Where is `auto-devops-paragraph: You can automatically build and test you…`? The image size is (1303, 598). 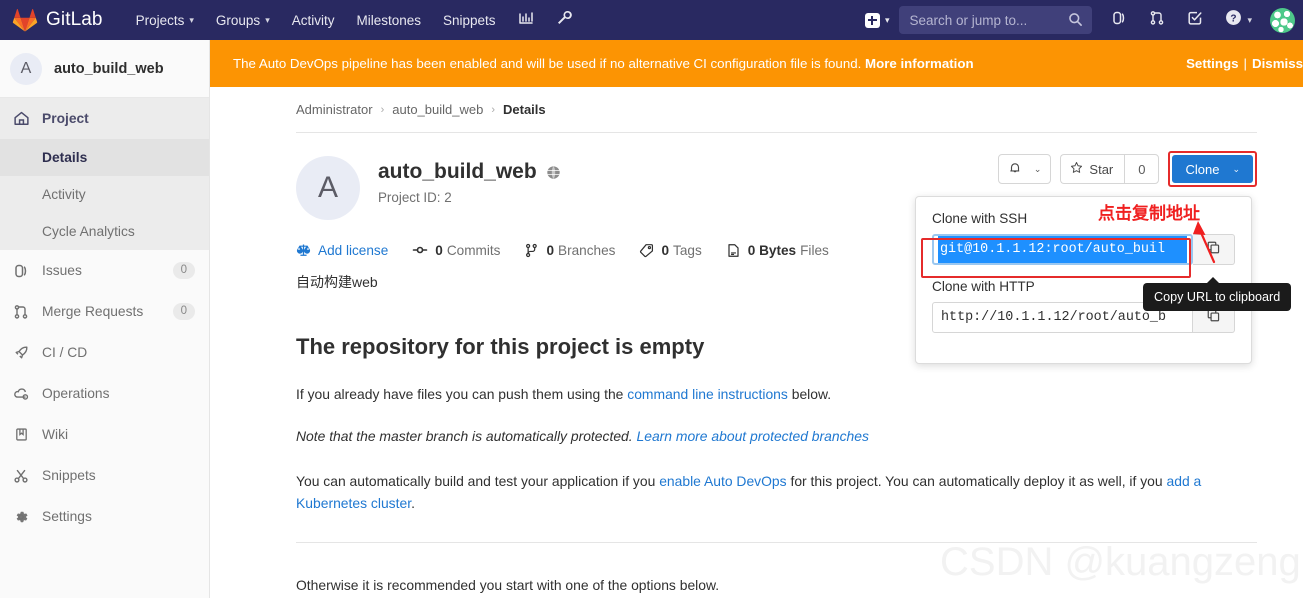
auto-devops-paragraph: You can automatically build and test you… is located at coordinates (776, 492).